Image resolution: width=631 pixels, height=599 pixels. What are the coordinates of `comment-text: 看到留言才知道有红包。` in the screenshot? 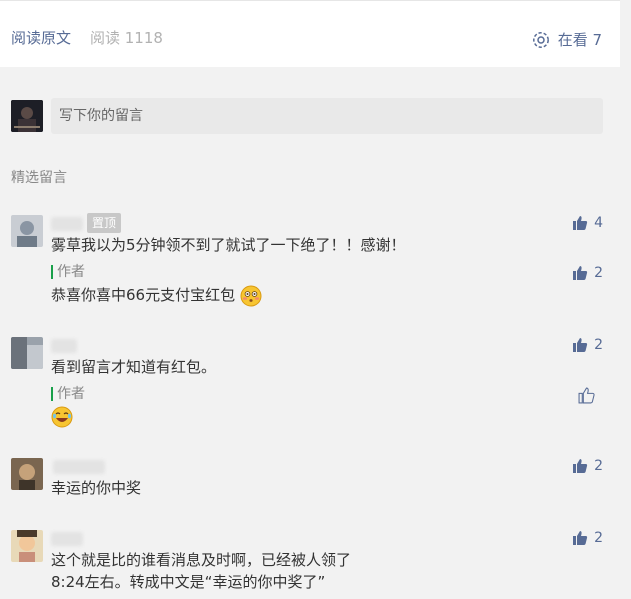 It's located at (134, 367).